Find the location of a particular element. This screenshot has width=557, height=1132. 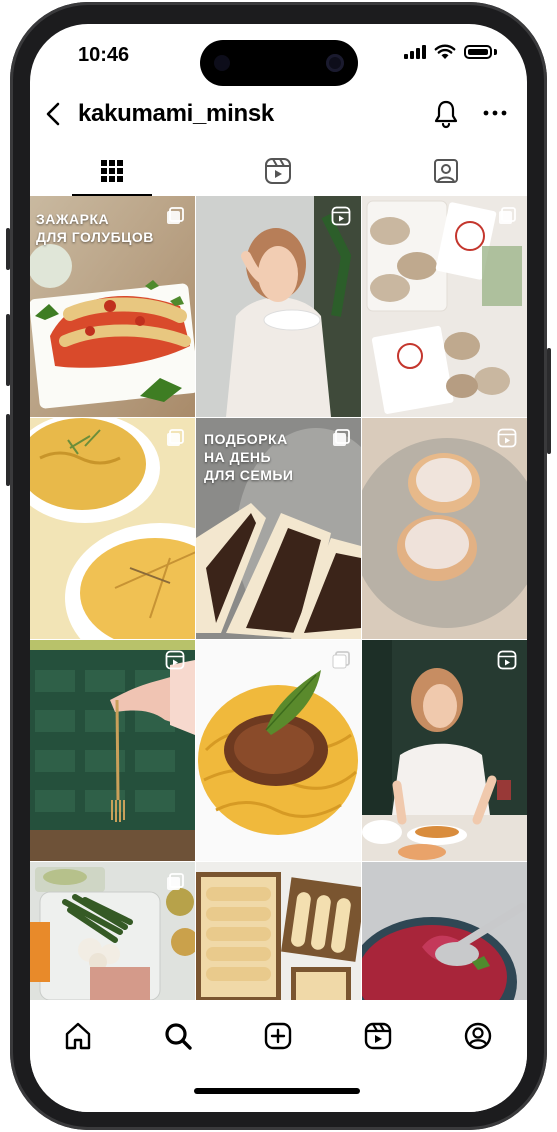

nav-create is located at coordinates (278, 1036).